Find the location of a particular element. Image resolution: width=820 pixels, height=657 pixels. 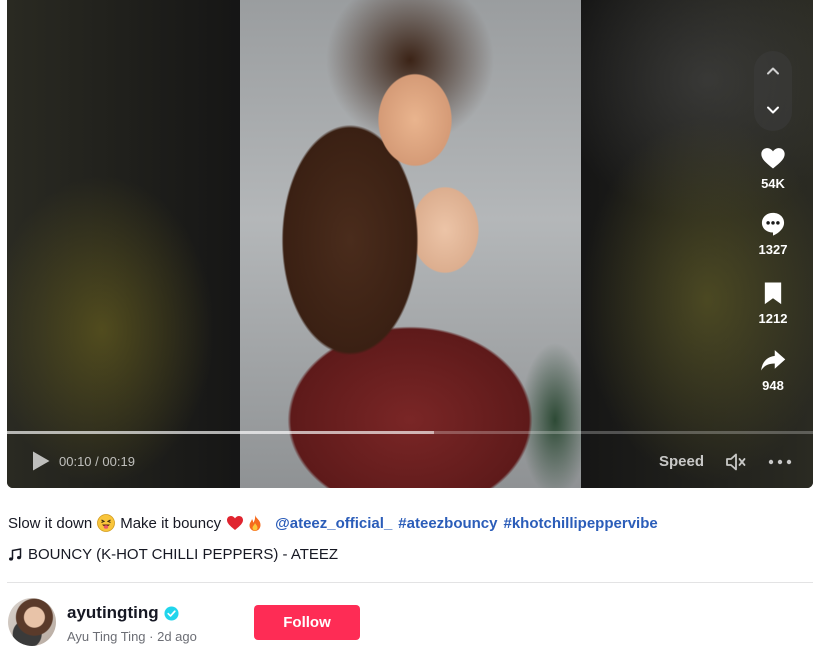

caption-text-2: Make it bouncy is located at coordinates (171, 523).